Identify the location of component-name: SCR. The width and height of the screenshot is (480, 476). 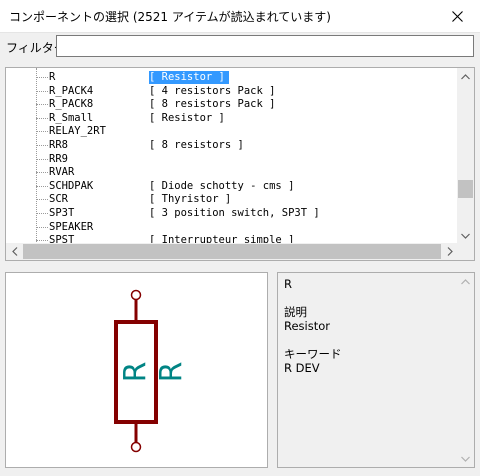
(58, 199).